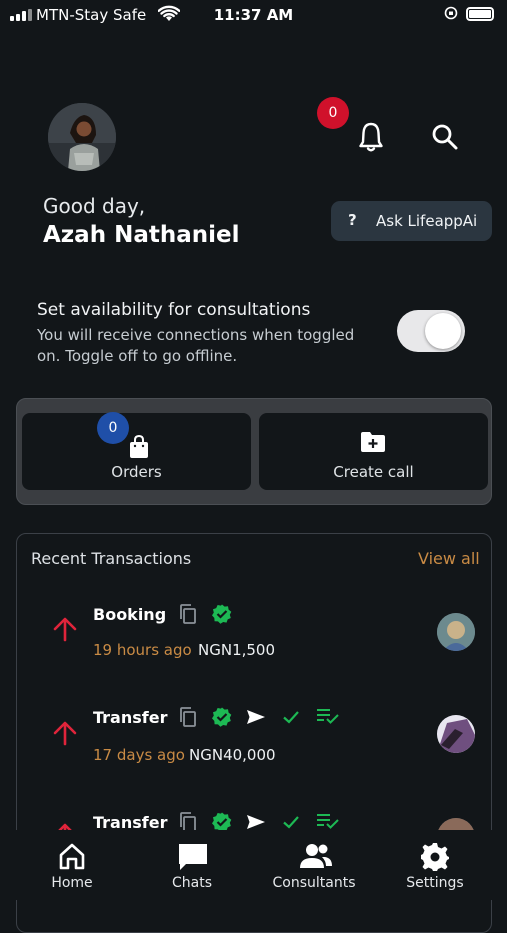 This screenshot has width=507, height=933. What do you see at coordinates (113, 428) in the screenshot?
I see `orders-count-badge: 0` at bounding box center [113, 428].